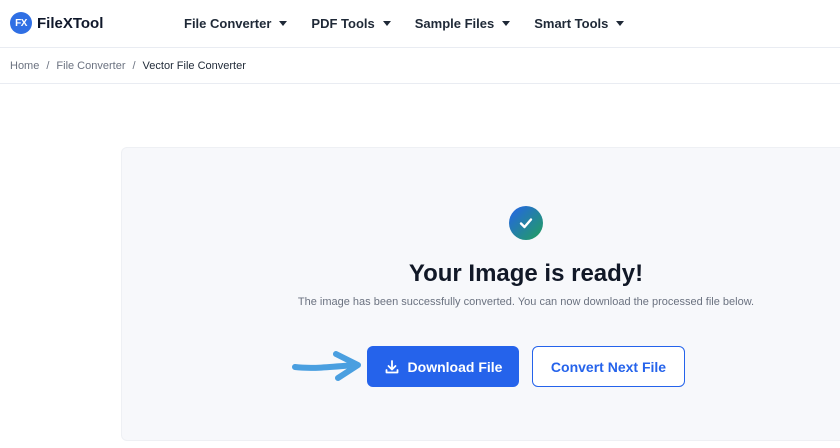  Describe the element at coordinates (455, 366) in the screenshot. I see `download-file-label: Download File` at that location.